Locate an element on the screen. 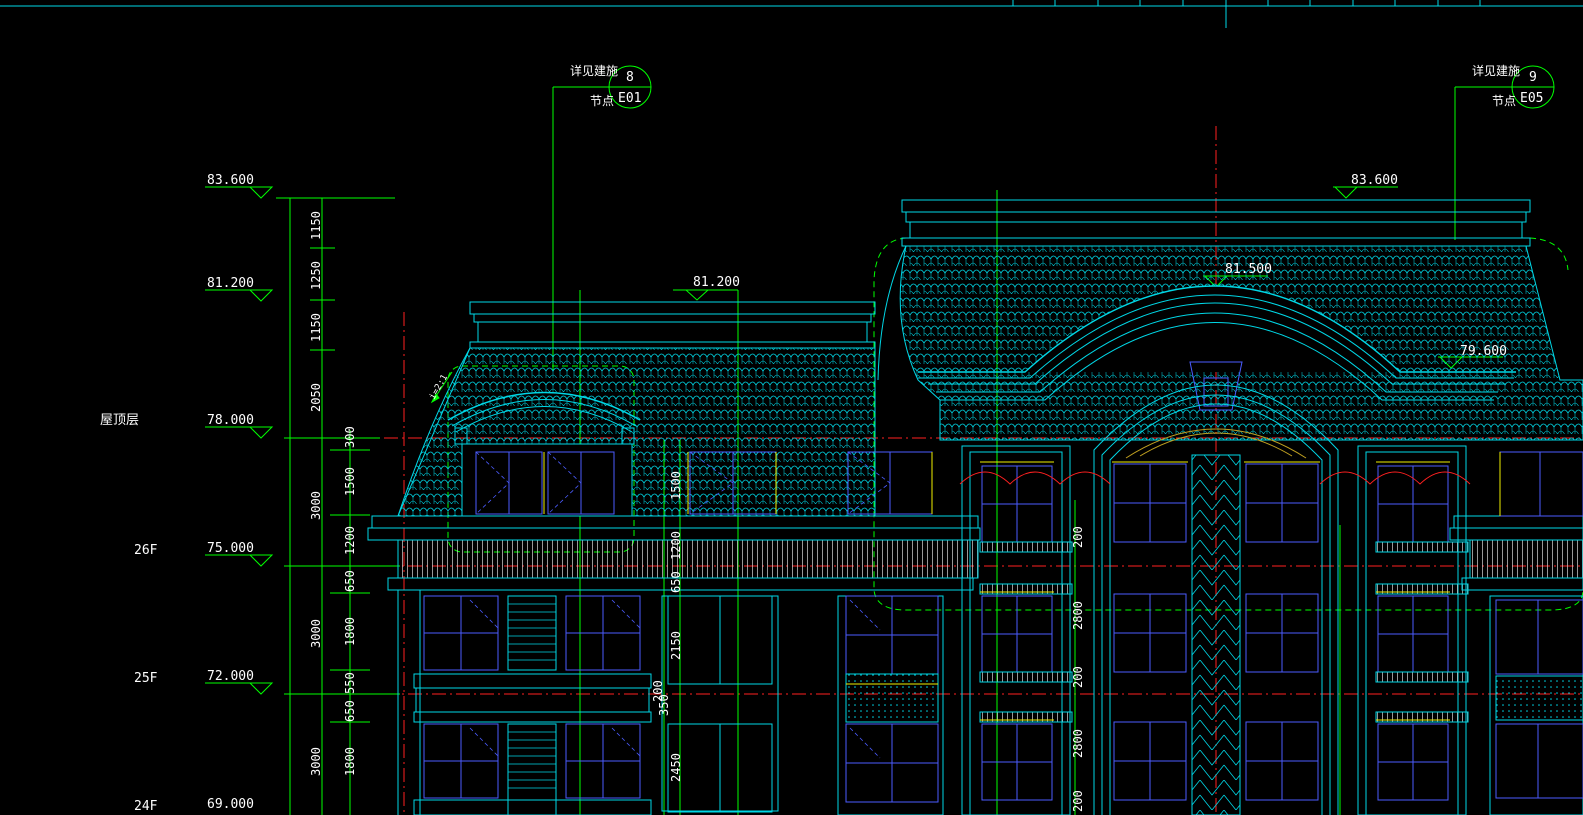 The height and width of the screenshot is (815, 1583). level-value-83600: 83.600 is located at coordinates (230, 180).